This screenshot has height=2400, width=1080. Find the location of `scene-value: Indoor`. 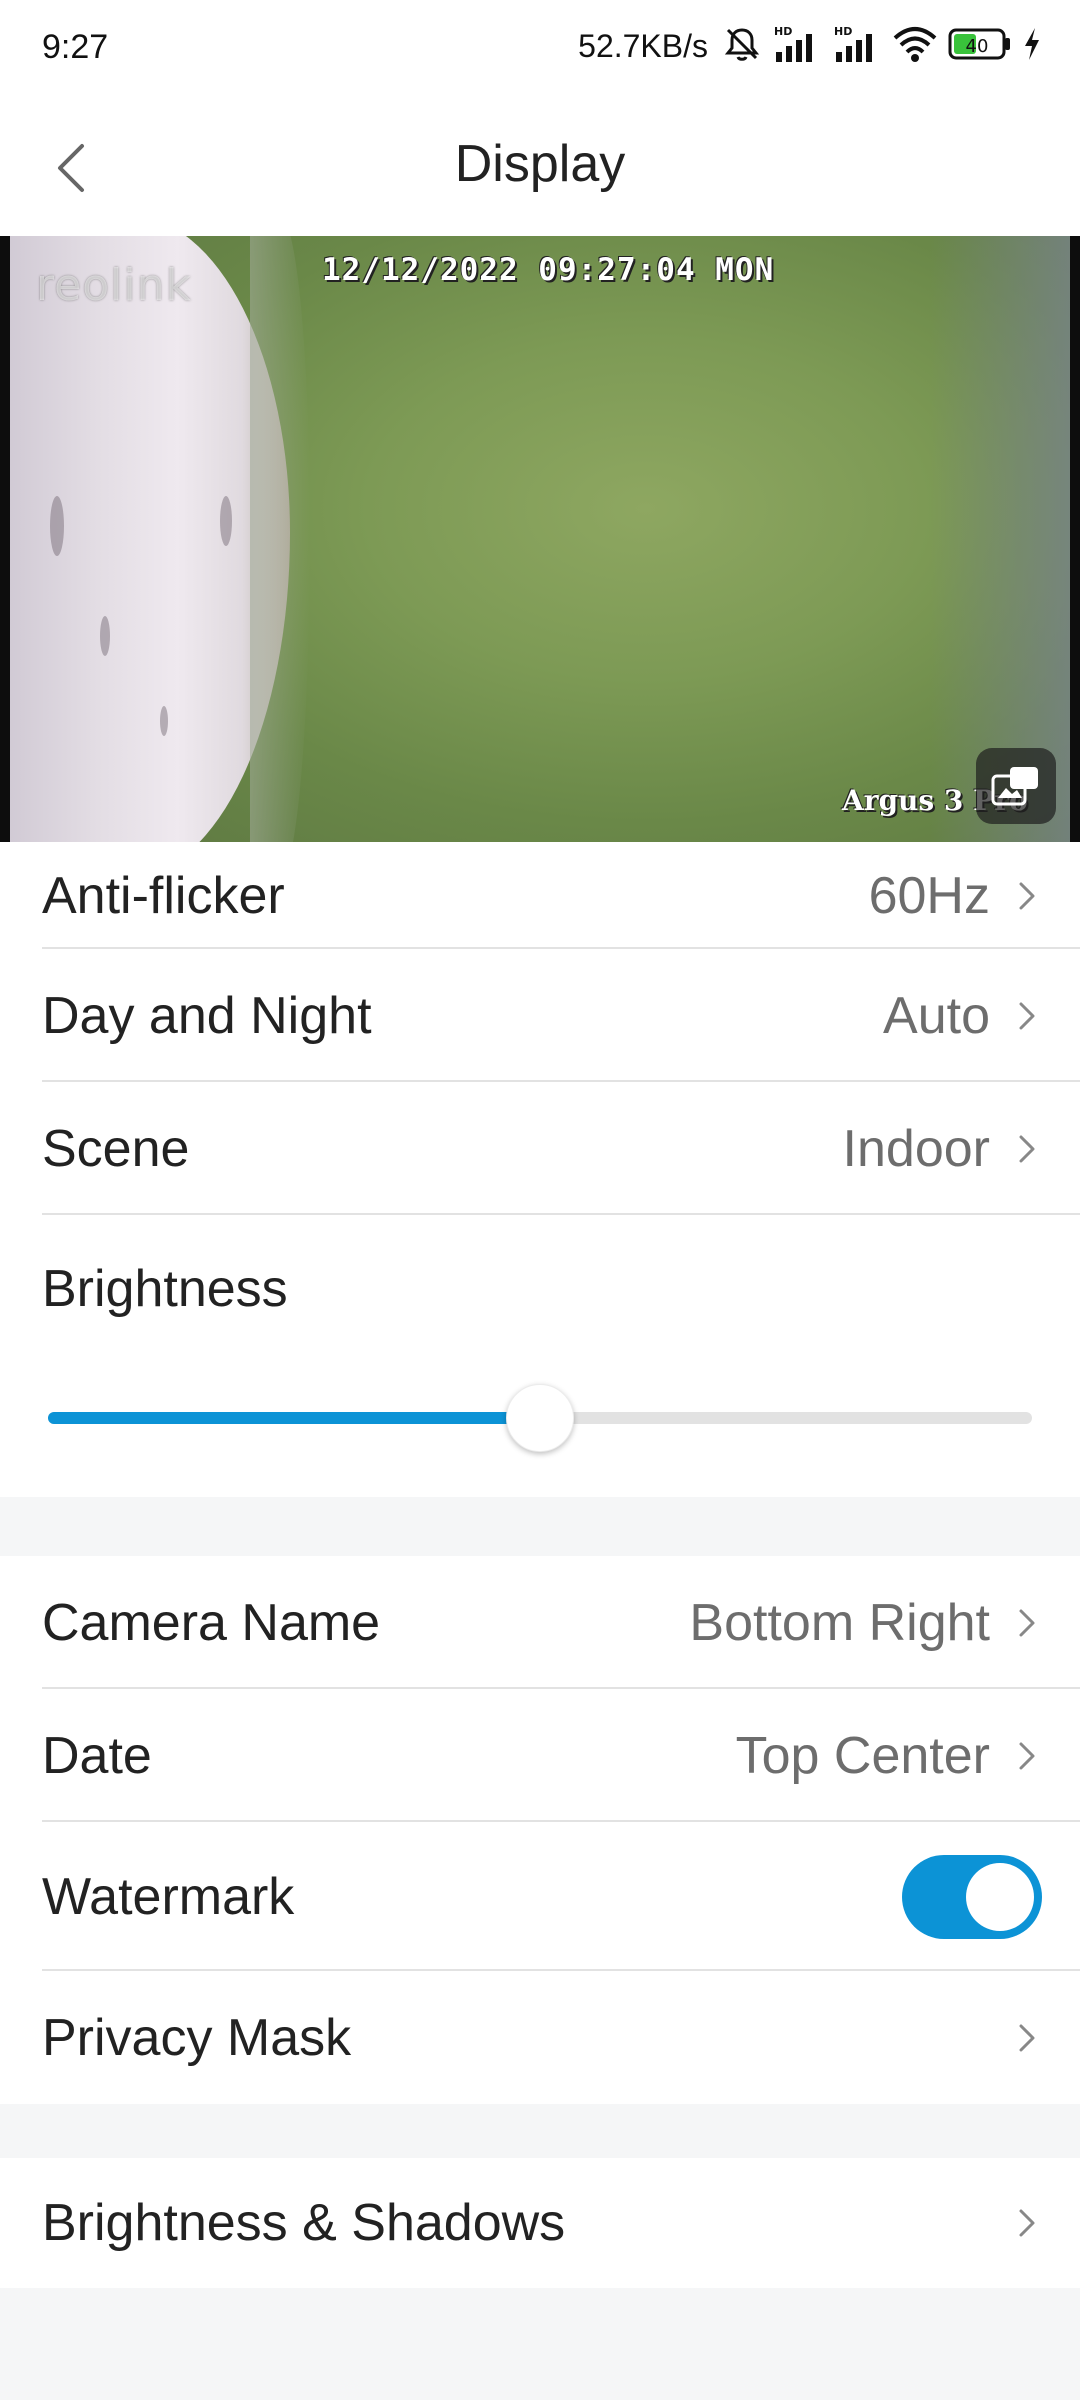

scene-value: Indoor is located at coordinates (916, 1148).